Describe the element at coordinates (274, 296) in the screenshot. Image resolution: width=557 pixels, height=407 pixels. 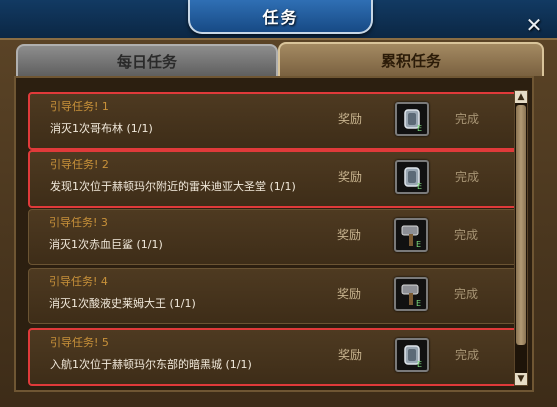
I see `quest-row: 引导任务! 4 消灭1次酸液史莱姆大王 (1/1) 奖励 E 完成` at that location.